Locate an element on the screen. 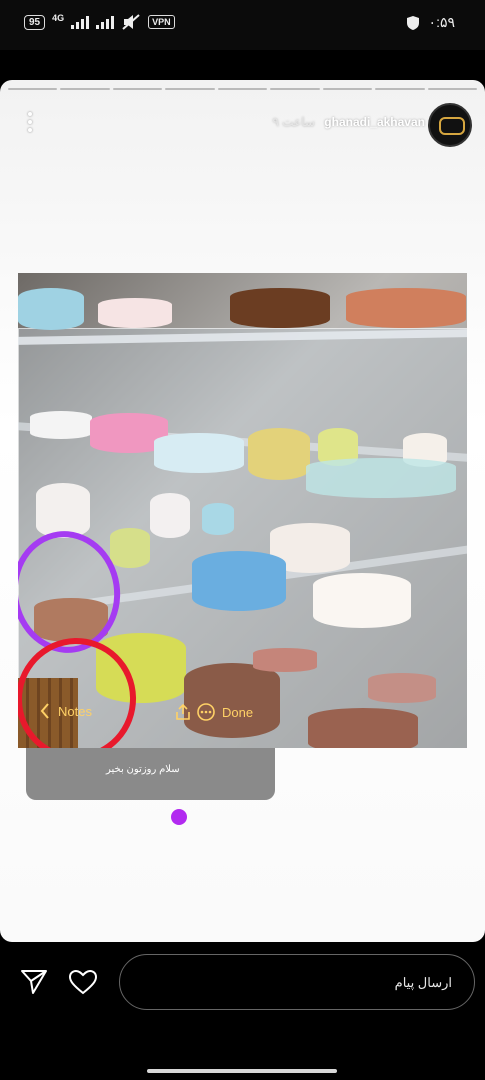  heart-icon is located at coordinates (83, 982).